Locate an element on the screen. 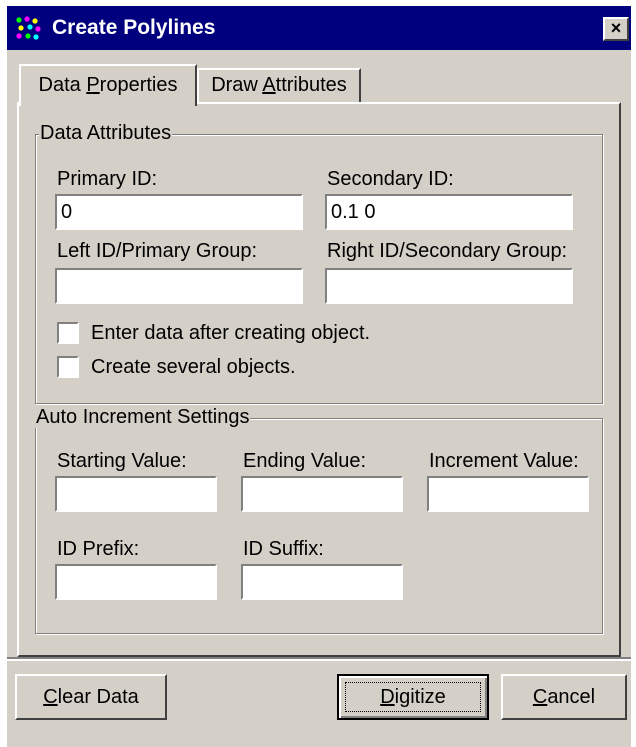 Image resolution: width=636 pixels, height=747 pixels. tab-data-properties: Data Properties is located at coordinates (108, 85).